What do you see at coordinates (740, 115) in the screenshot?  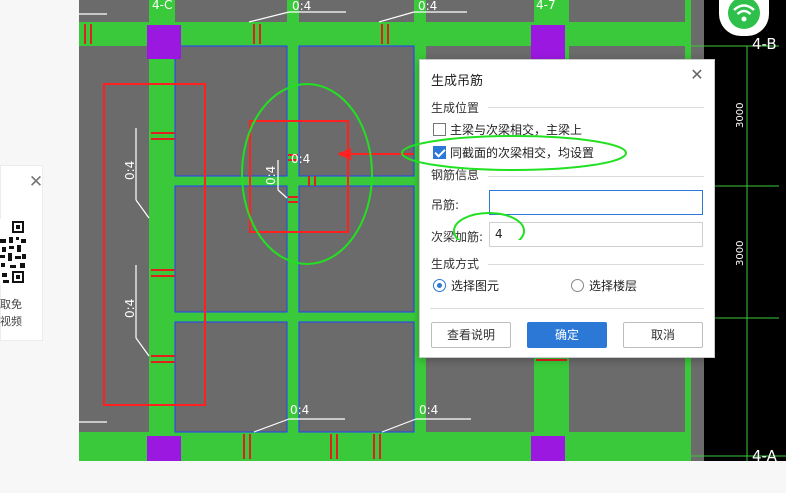 I see `dim-label-1: 3000` at bounding box center [740, 115].